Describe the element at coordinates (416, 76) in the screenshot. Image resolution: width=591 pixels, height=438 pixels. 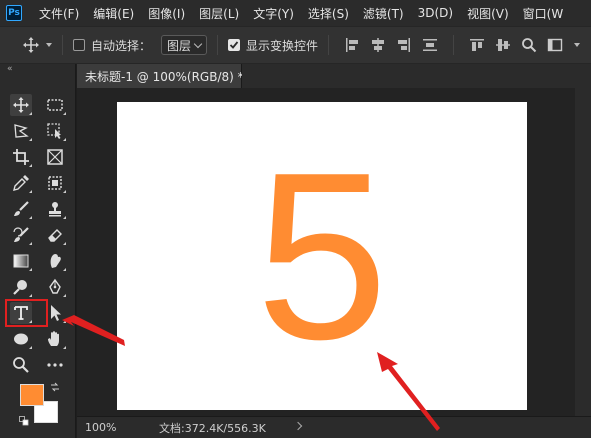
I see `tab-strip` at that location.